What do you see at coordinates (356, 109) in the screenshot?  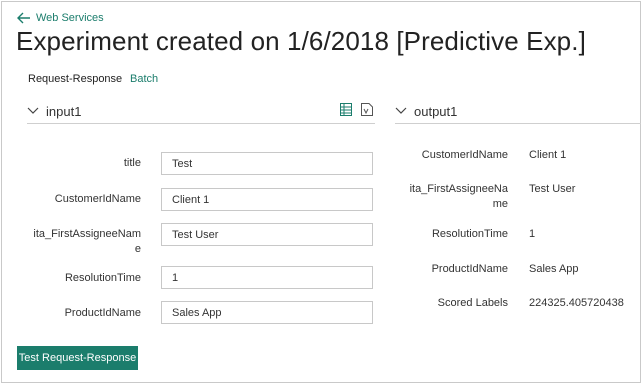 I see `input-panel-tools` at bounding box center [356, 109].